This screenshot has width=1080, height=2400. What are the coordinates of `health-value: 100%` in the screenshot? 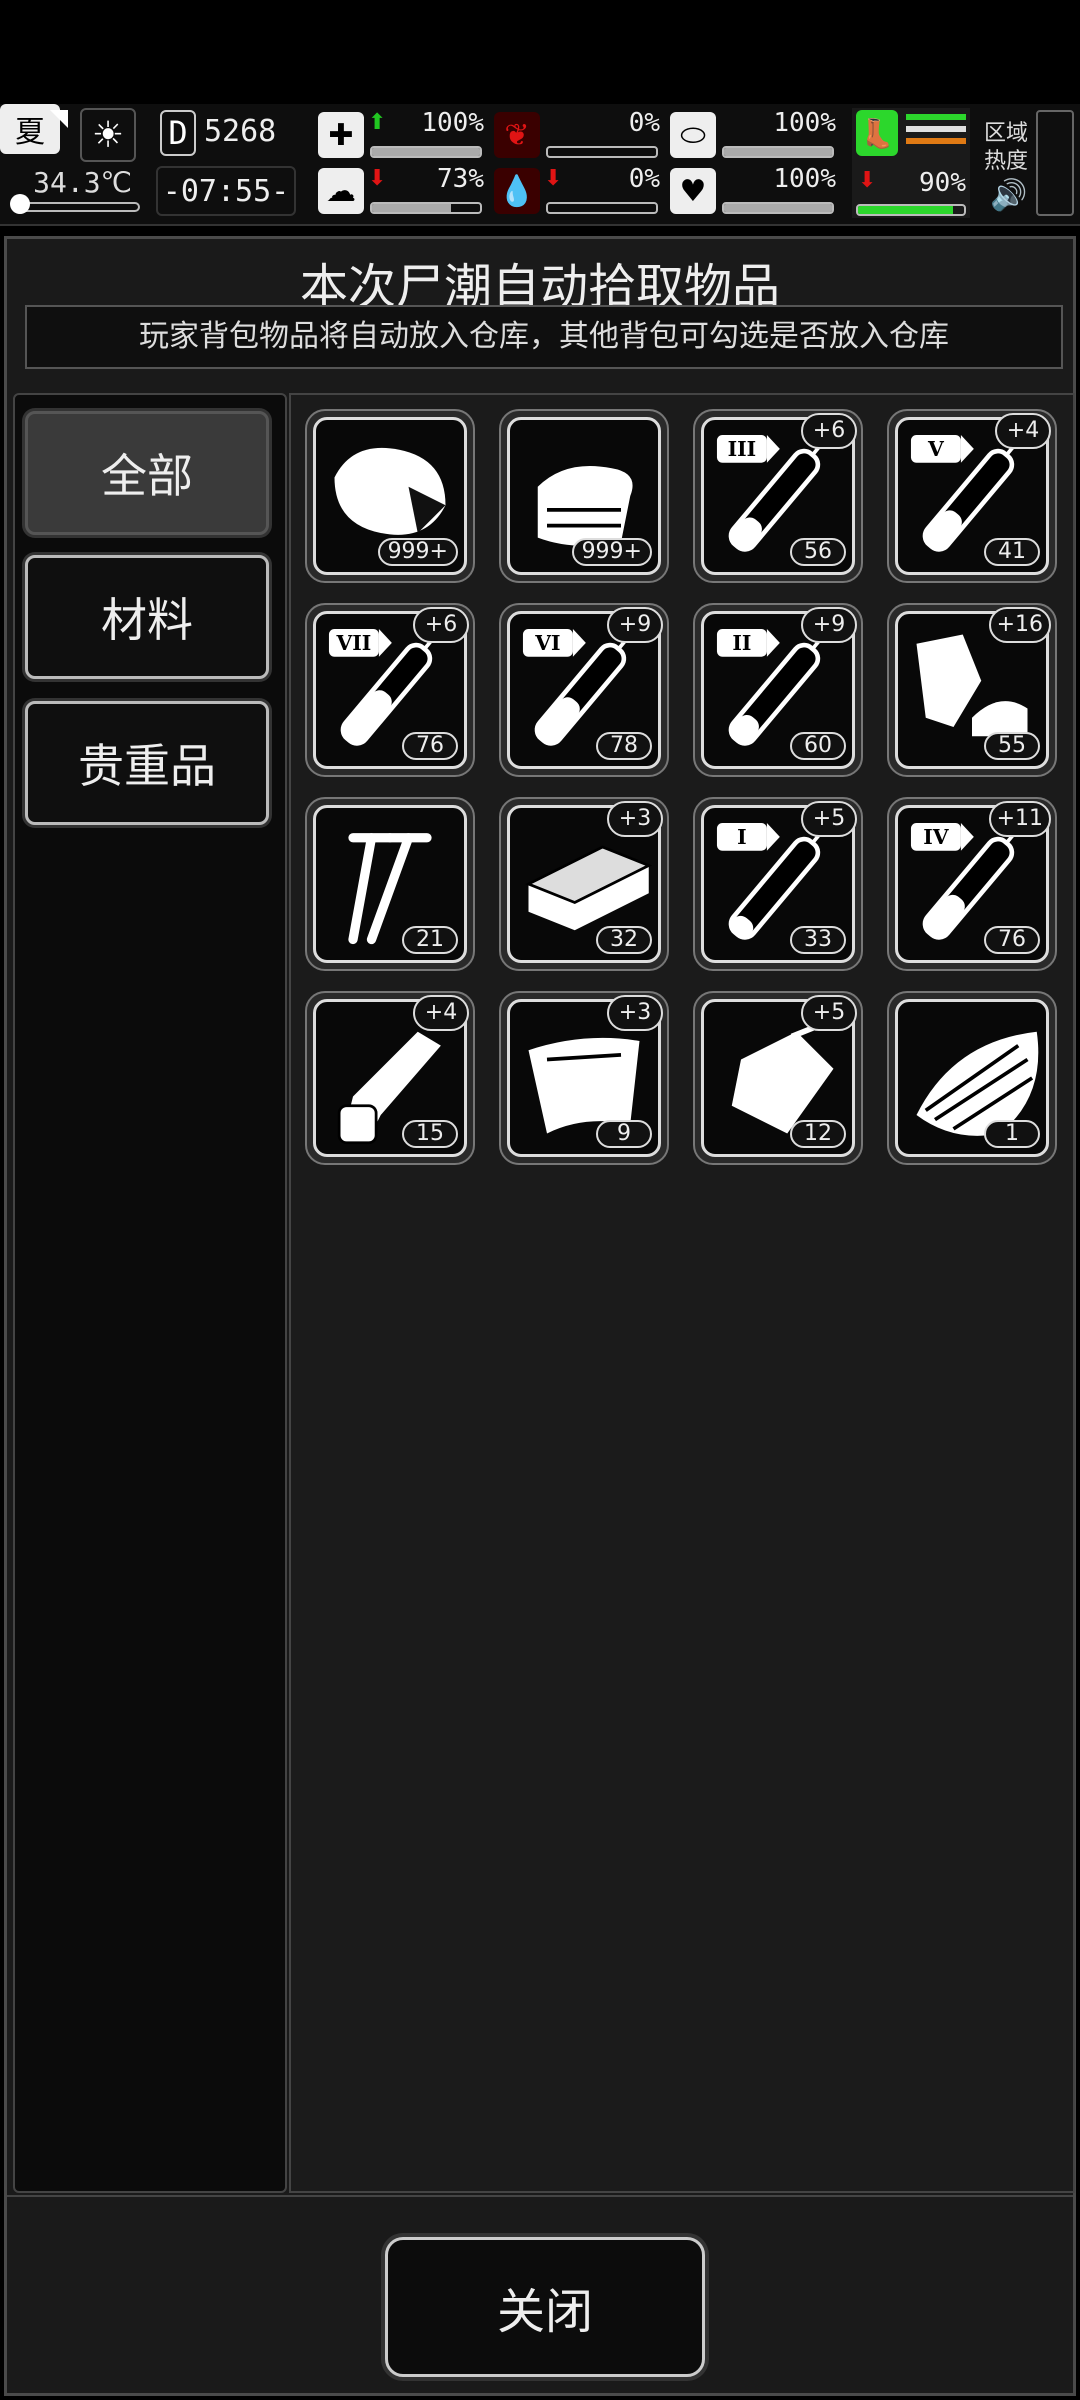 It's located at (452, 123).